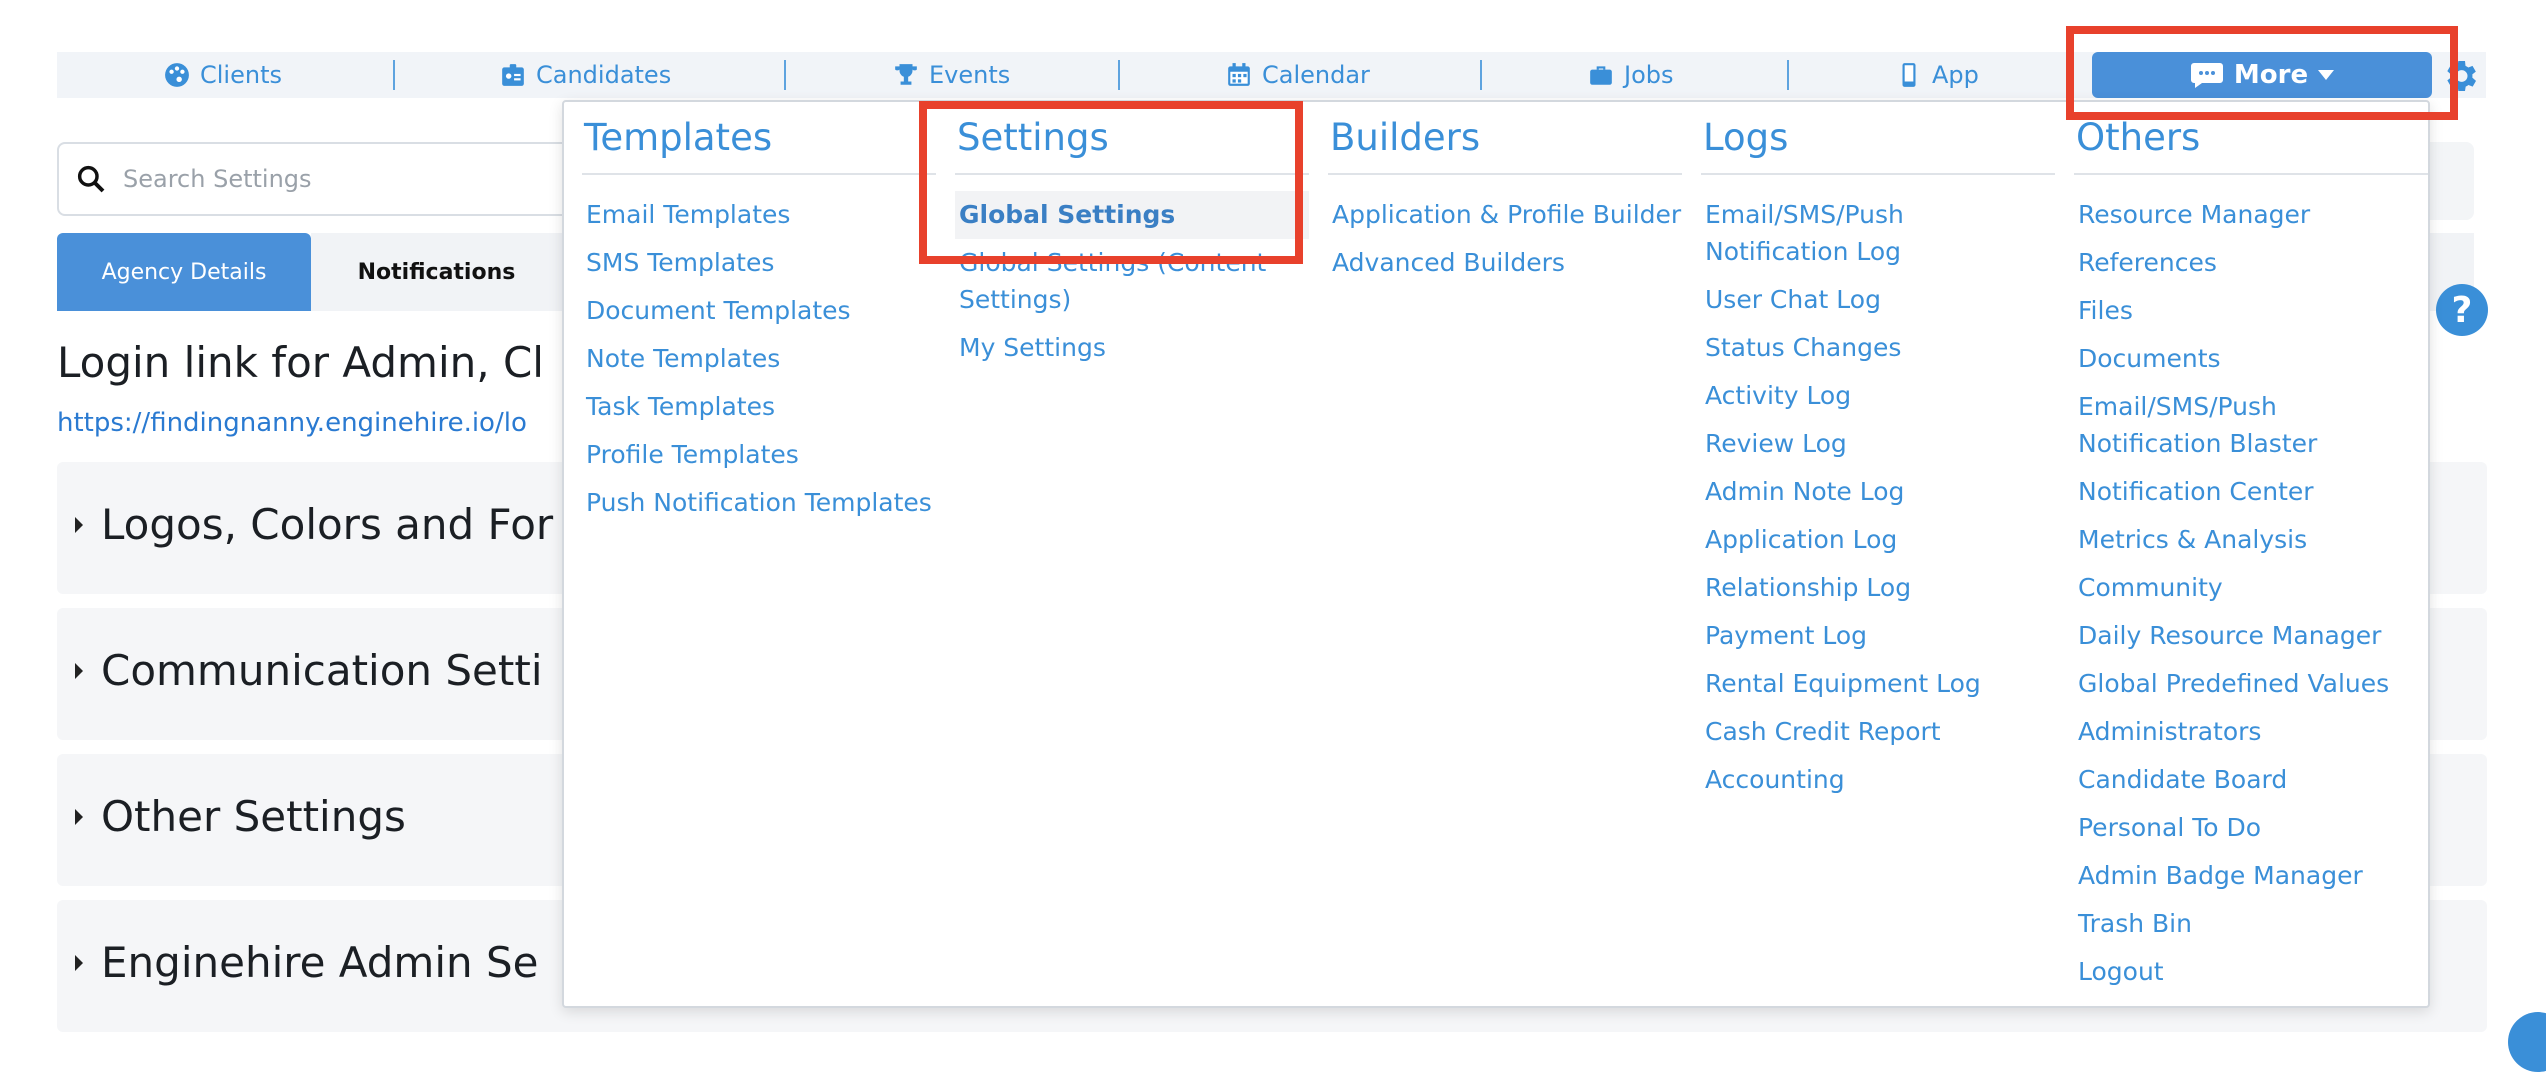 Image resolution: width=2546 pixels, height=1072 pixels. Describe the element at coordinates (253, 816) in the screenshot. I see `section-title: Other Settings` at that location.